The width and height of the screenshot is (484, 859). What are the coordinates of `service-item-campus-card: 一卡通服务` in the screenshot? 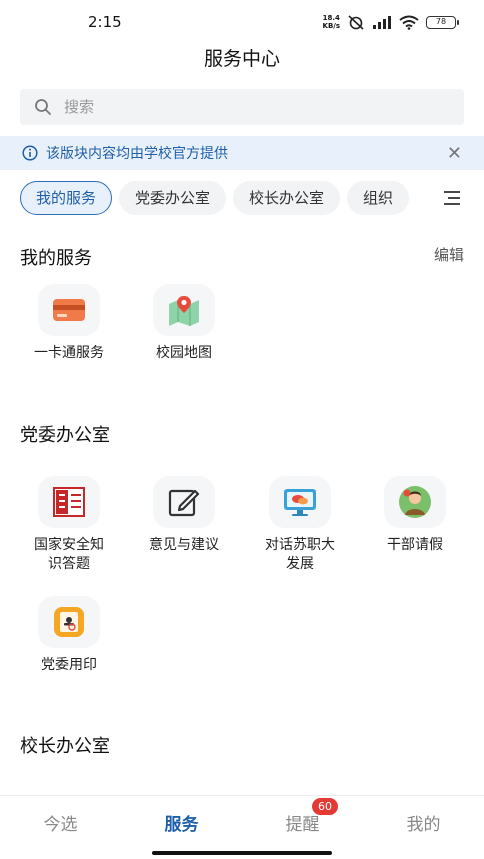 It's located at (69, 323).